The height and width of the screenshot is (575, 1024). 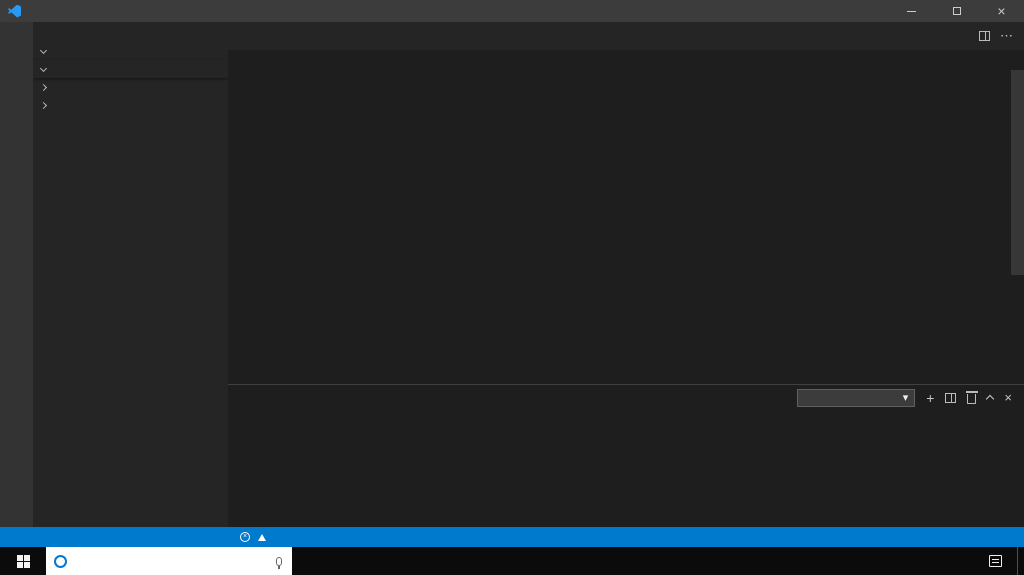 I want to click on editor-tab-bar: ⋯, so click(x=626, y=36).